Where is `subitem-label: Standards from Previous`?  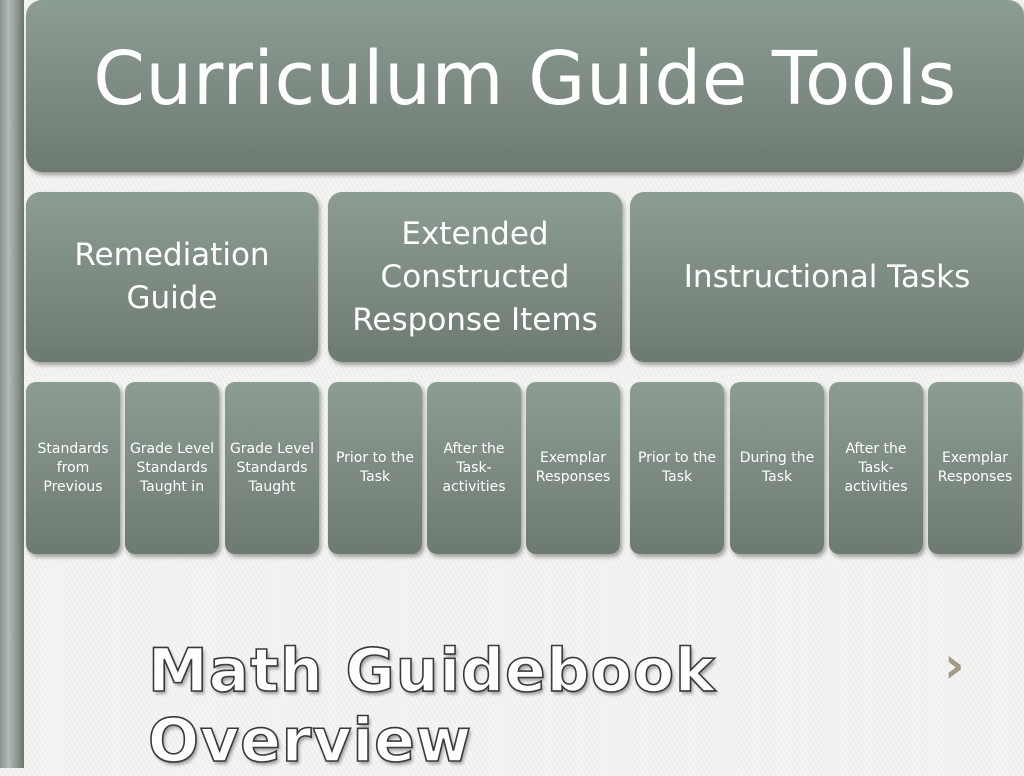
subitem-label: Standards from Previous is located at coordinates (73, 467).